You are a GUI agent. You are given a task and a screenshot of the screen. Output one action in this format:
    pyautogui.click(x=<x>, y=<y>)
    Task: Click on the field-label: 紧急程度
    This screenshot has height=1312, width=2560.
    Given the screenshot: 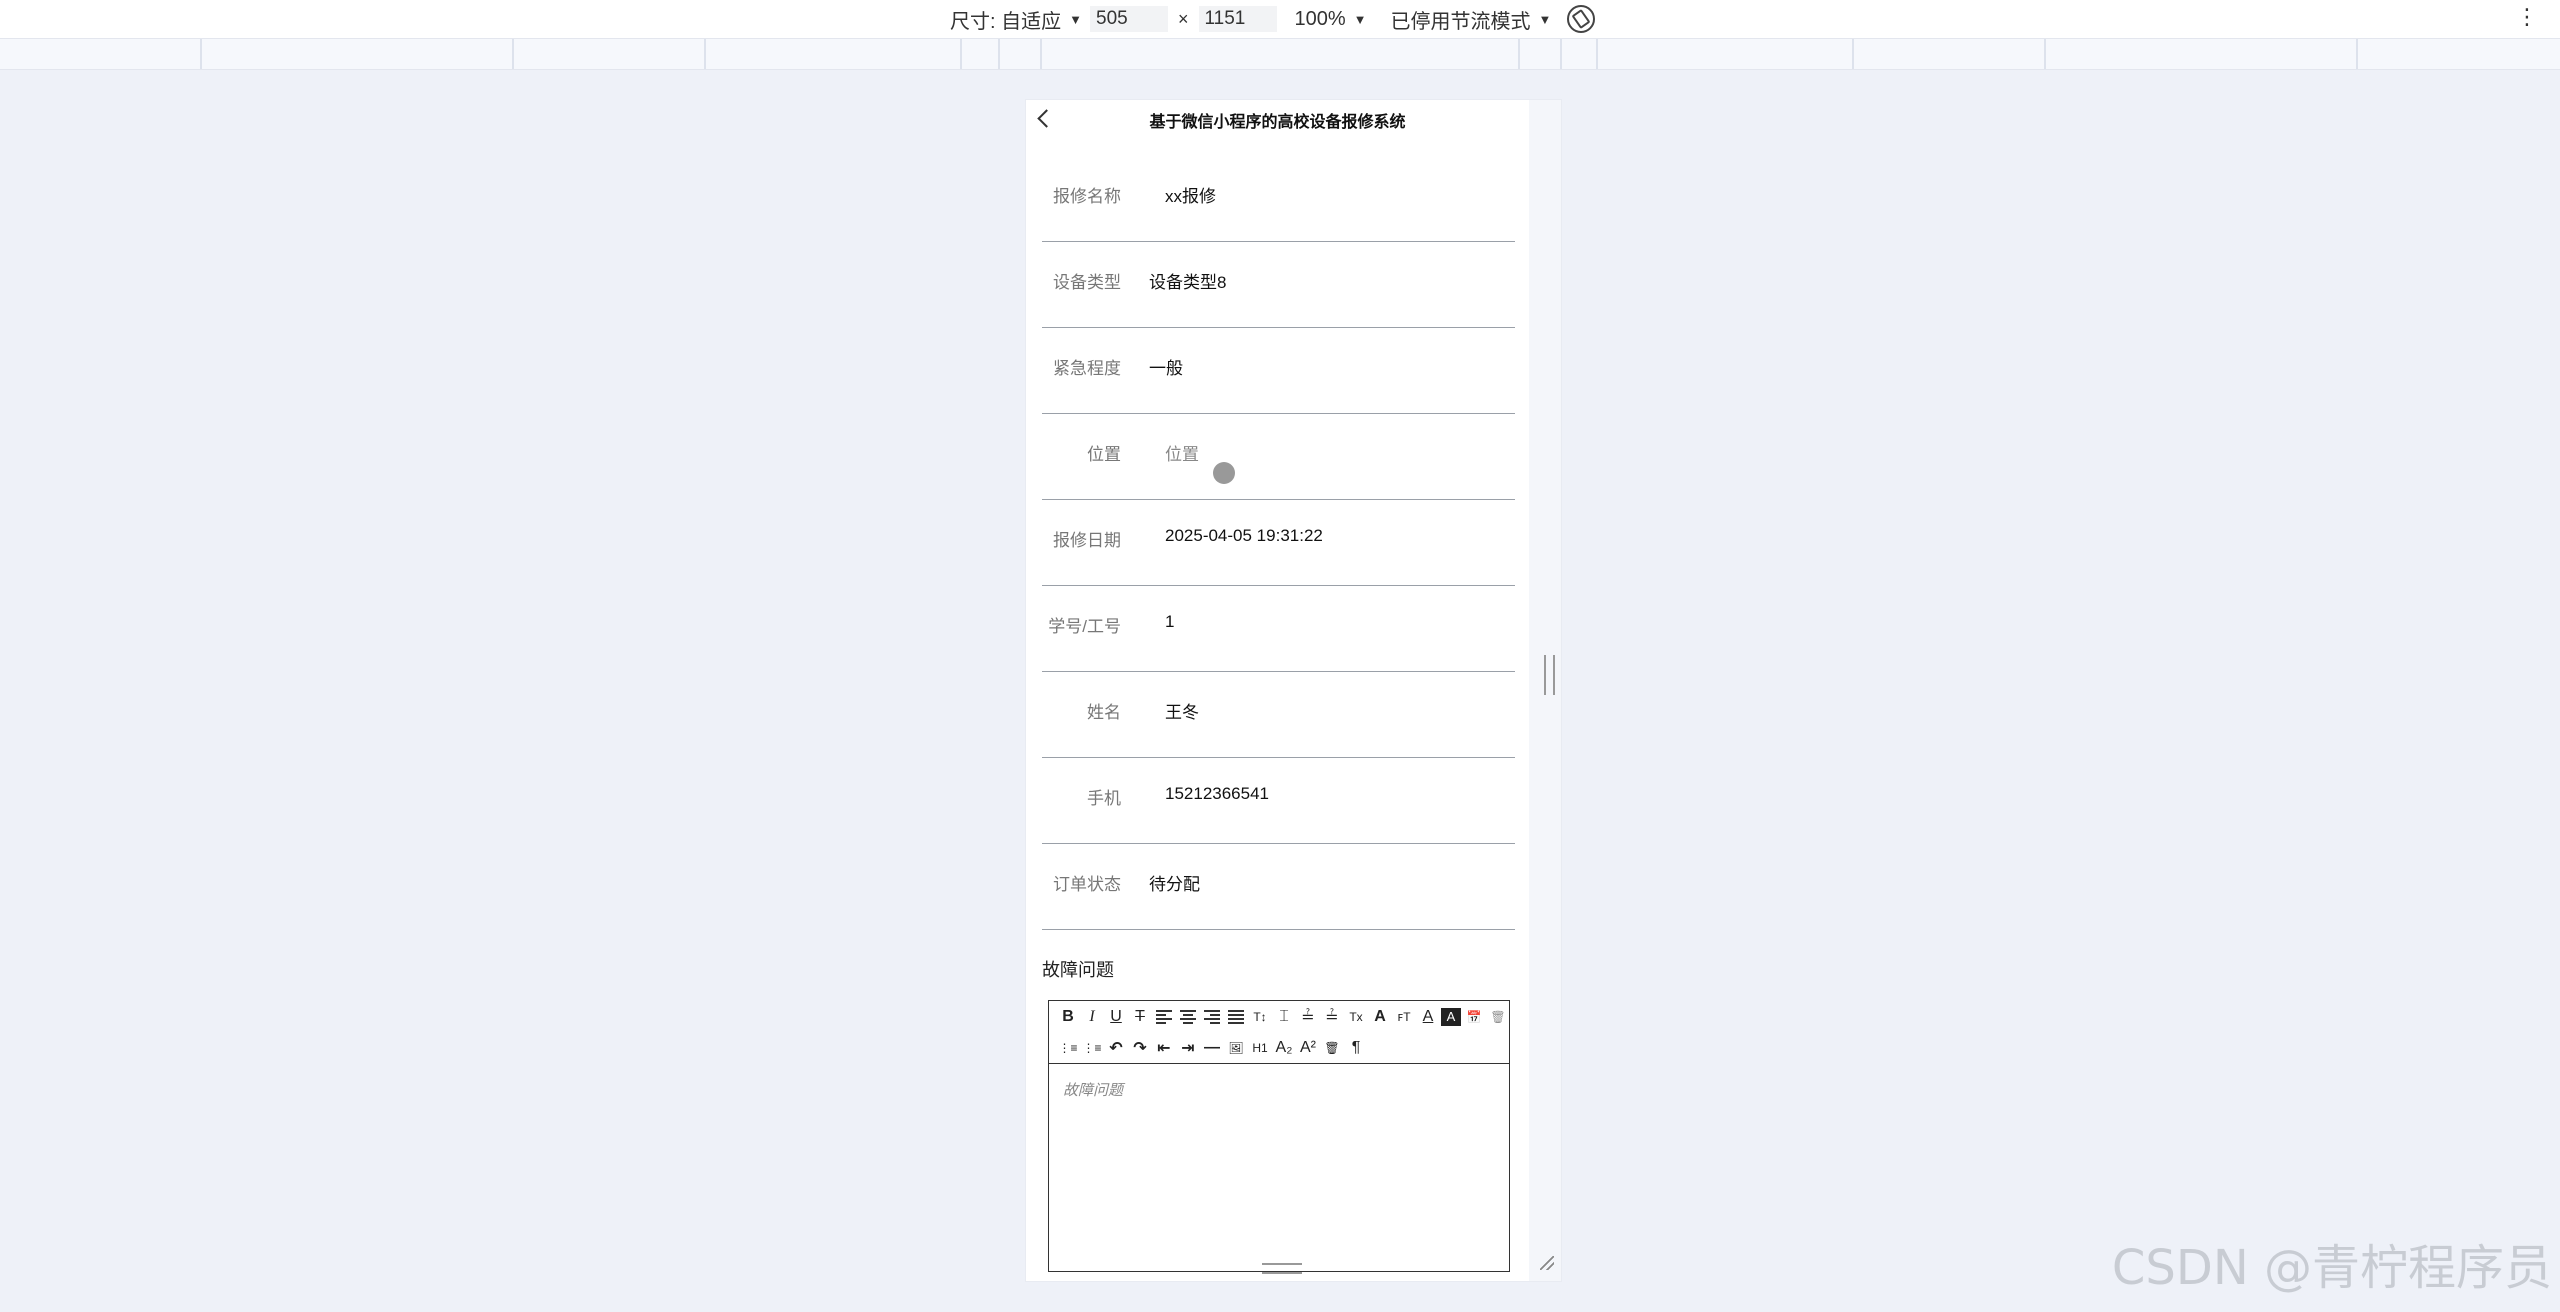 What is the action you would take?
    pyautogui.click(x=1087, y=368)
    